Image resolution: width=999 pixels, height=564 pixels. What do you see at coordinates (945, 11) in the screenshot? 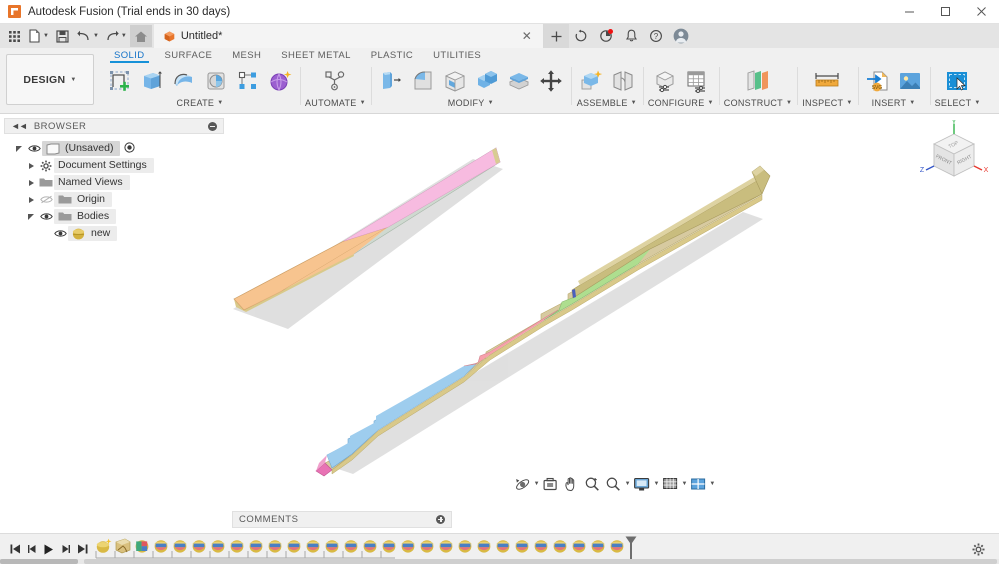
I see `maximize-button` at bounding box center [945, 11].